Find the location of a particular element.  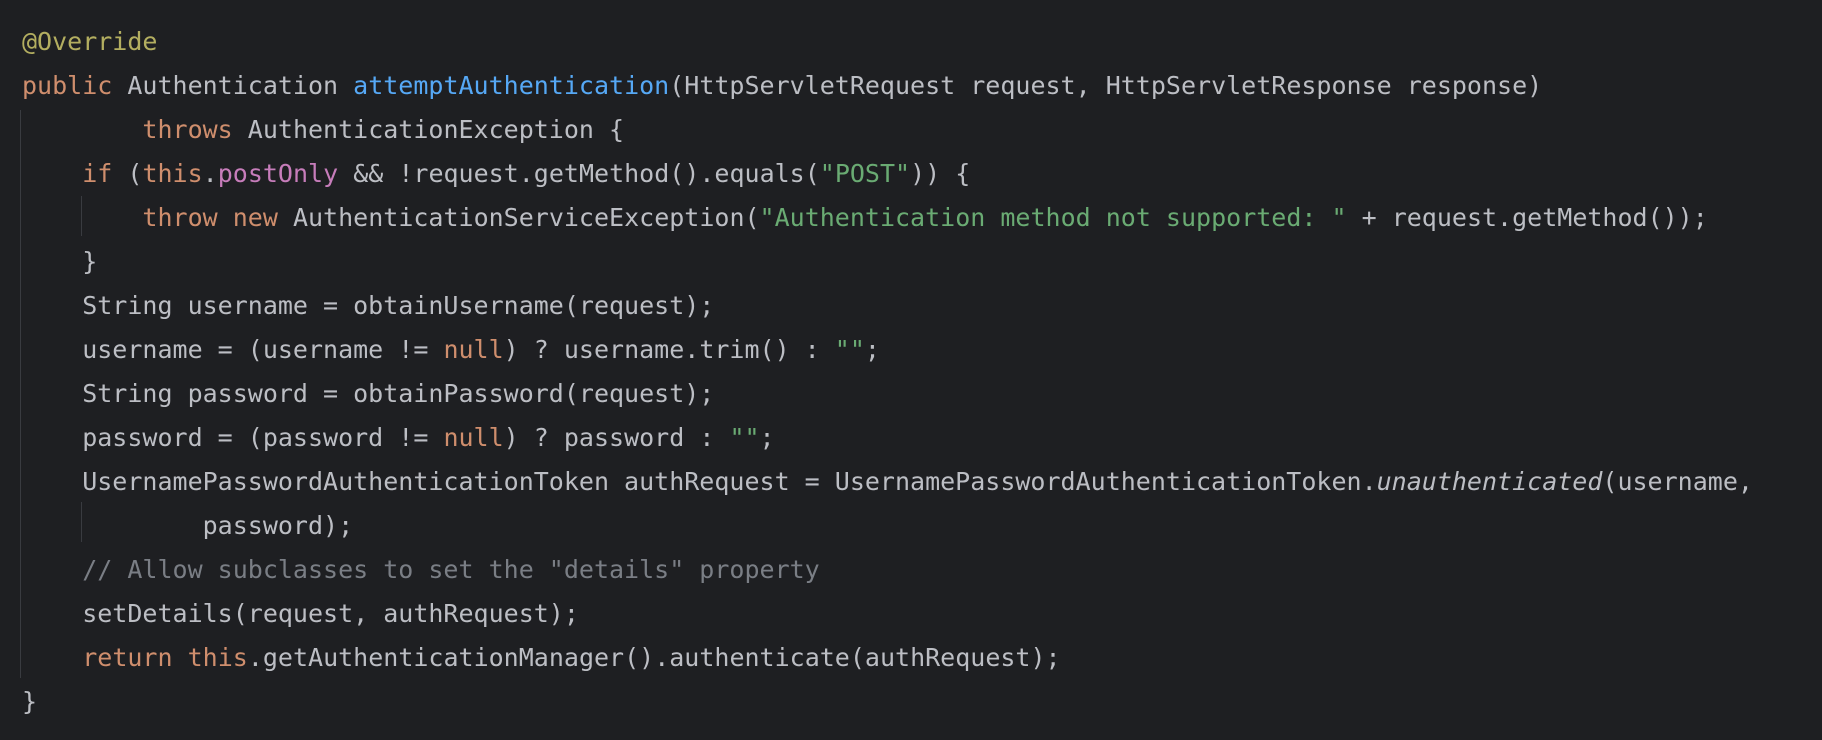

code-token: attemptAuthentication is located at coordinates (511, 85).